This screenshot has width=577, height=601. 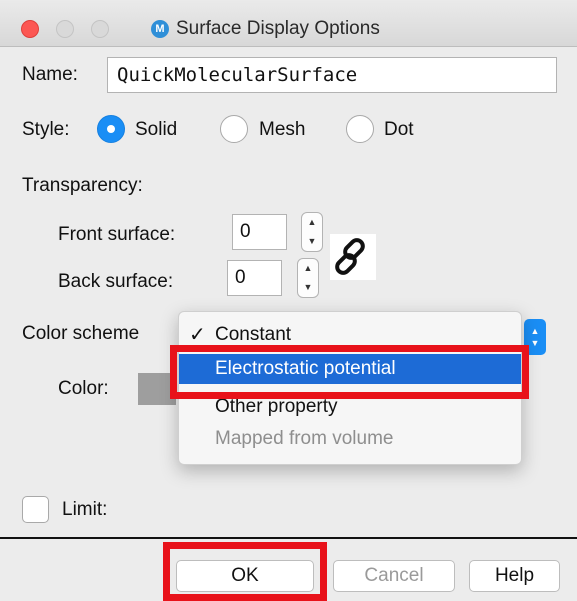 I want to click on name-input: QuickMolecularSurface, so click(x=332, y=75).